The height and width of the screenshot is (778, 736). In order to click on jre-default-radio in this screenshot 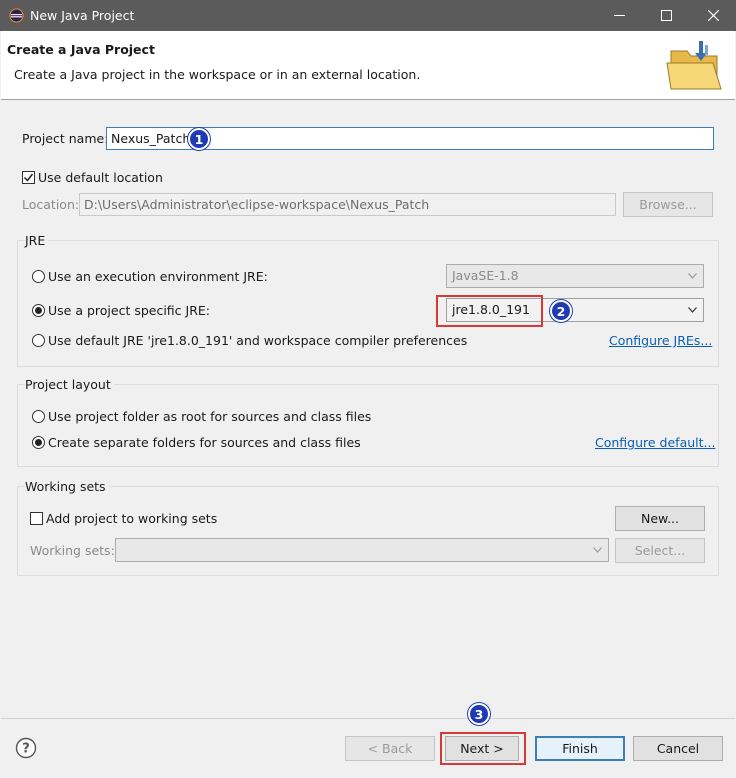, I will do `click(38, 340)`.